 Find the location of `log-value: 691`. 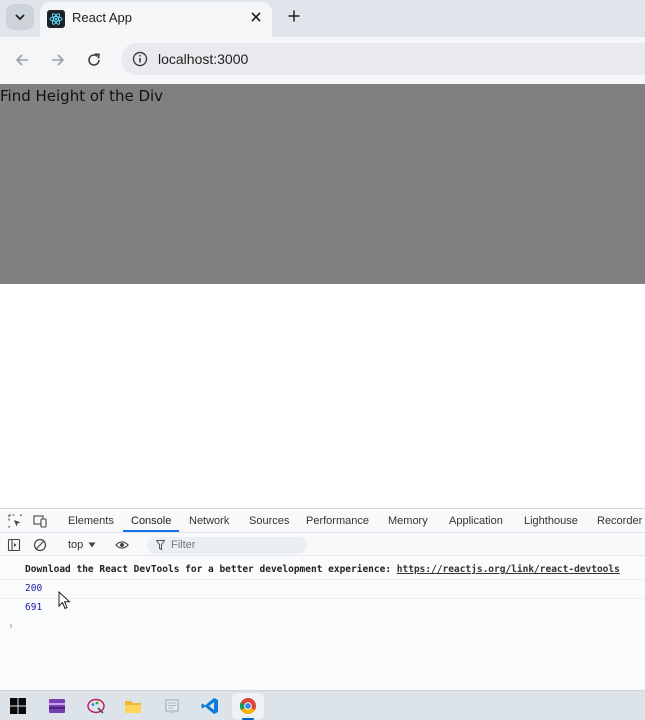

log-value: 691 is located at coordinates (34, 607).